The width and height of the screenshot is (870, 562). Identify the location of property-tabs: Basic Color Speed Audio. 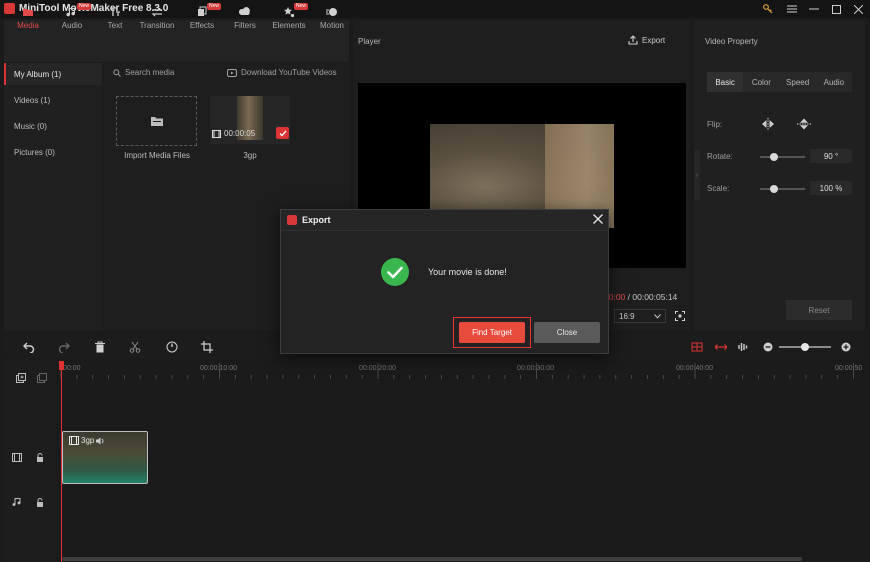
(779, 82).